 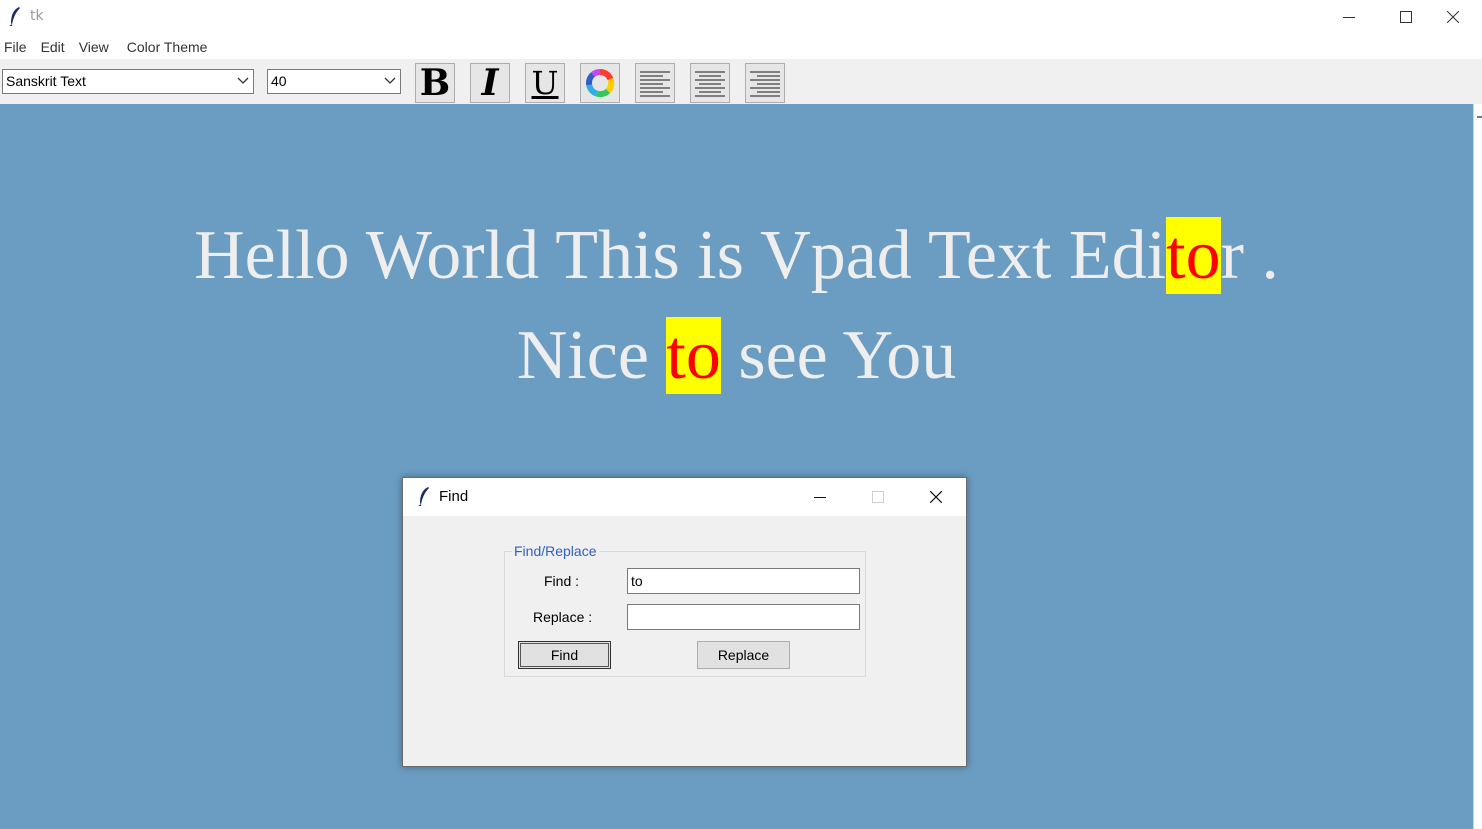 What do you see at coordinates (838, 355) in the screenshot?
I see `line-2-text-after: see You` at bounding box center [838, 355].